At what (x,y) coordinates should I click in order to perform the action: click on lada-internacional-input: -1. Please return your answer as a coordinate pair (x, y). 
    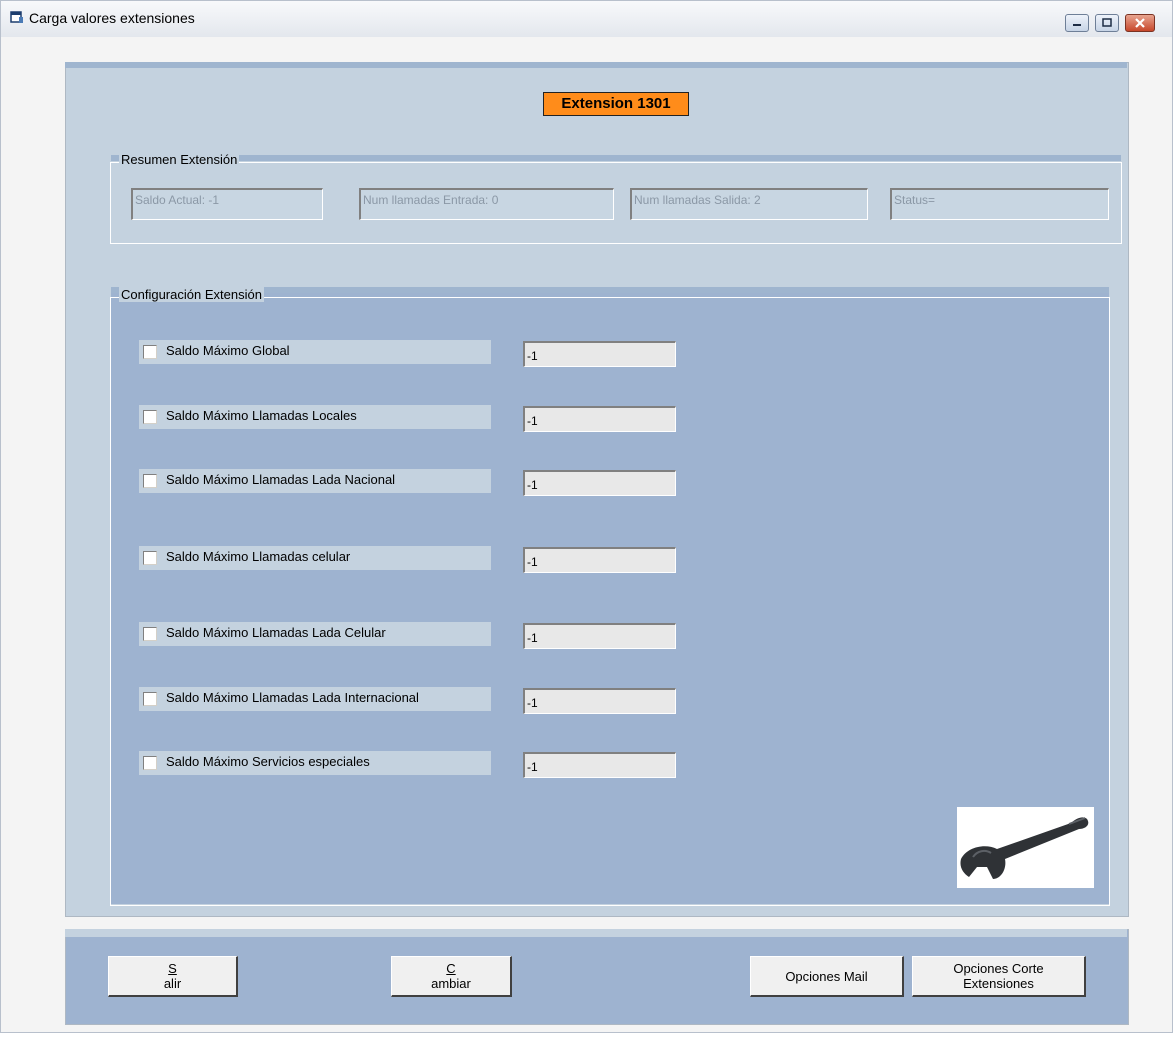
    Looking at the image, I should click on (599, 701).